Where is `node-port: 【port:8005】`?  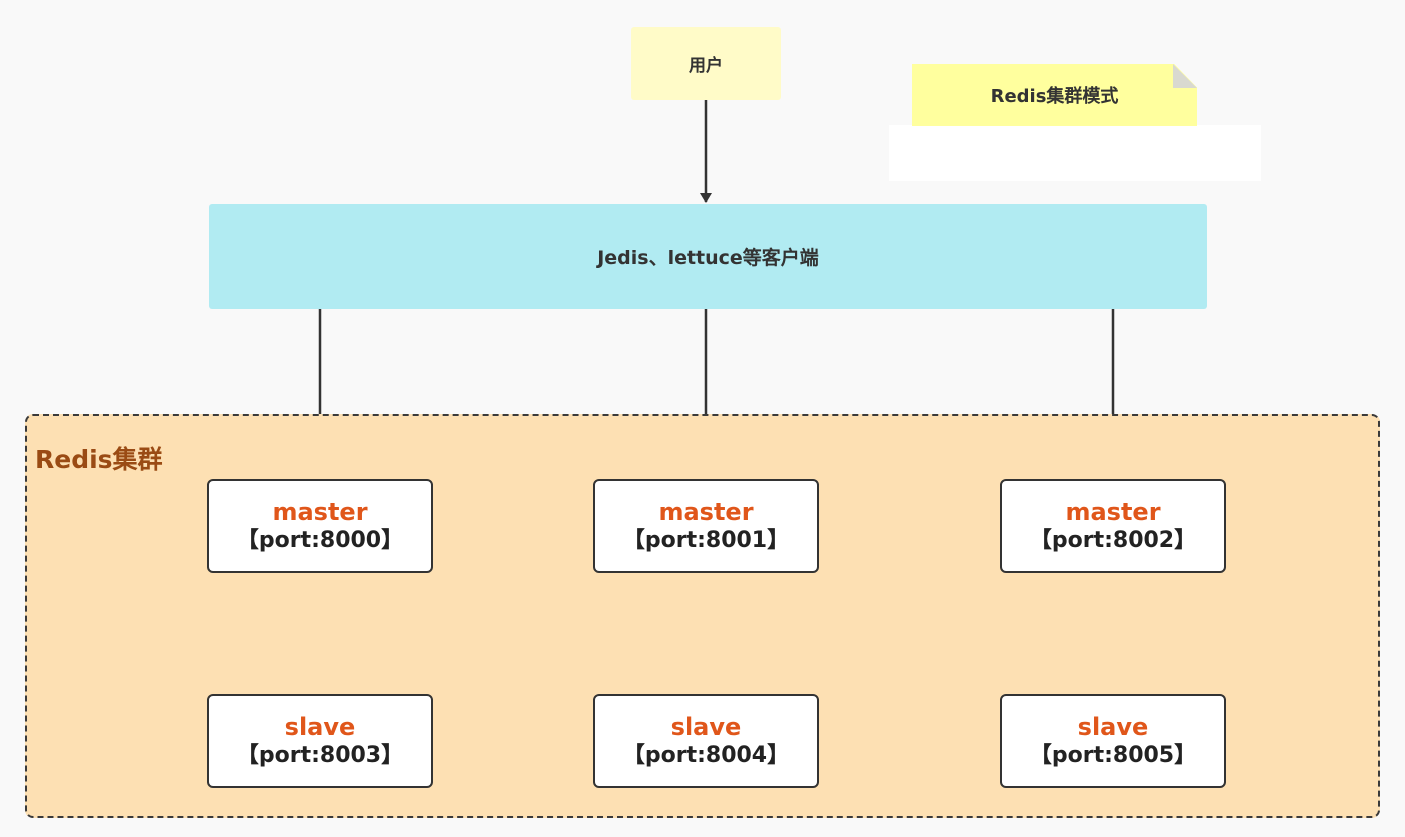 node-port: 【port:8005】 is located at coordinates (1113, 756).